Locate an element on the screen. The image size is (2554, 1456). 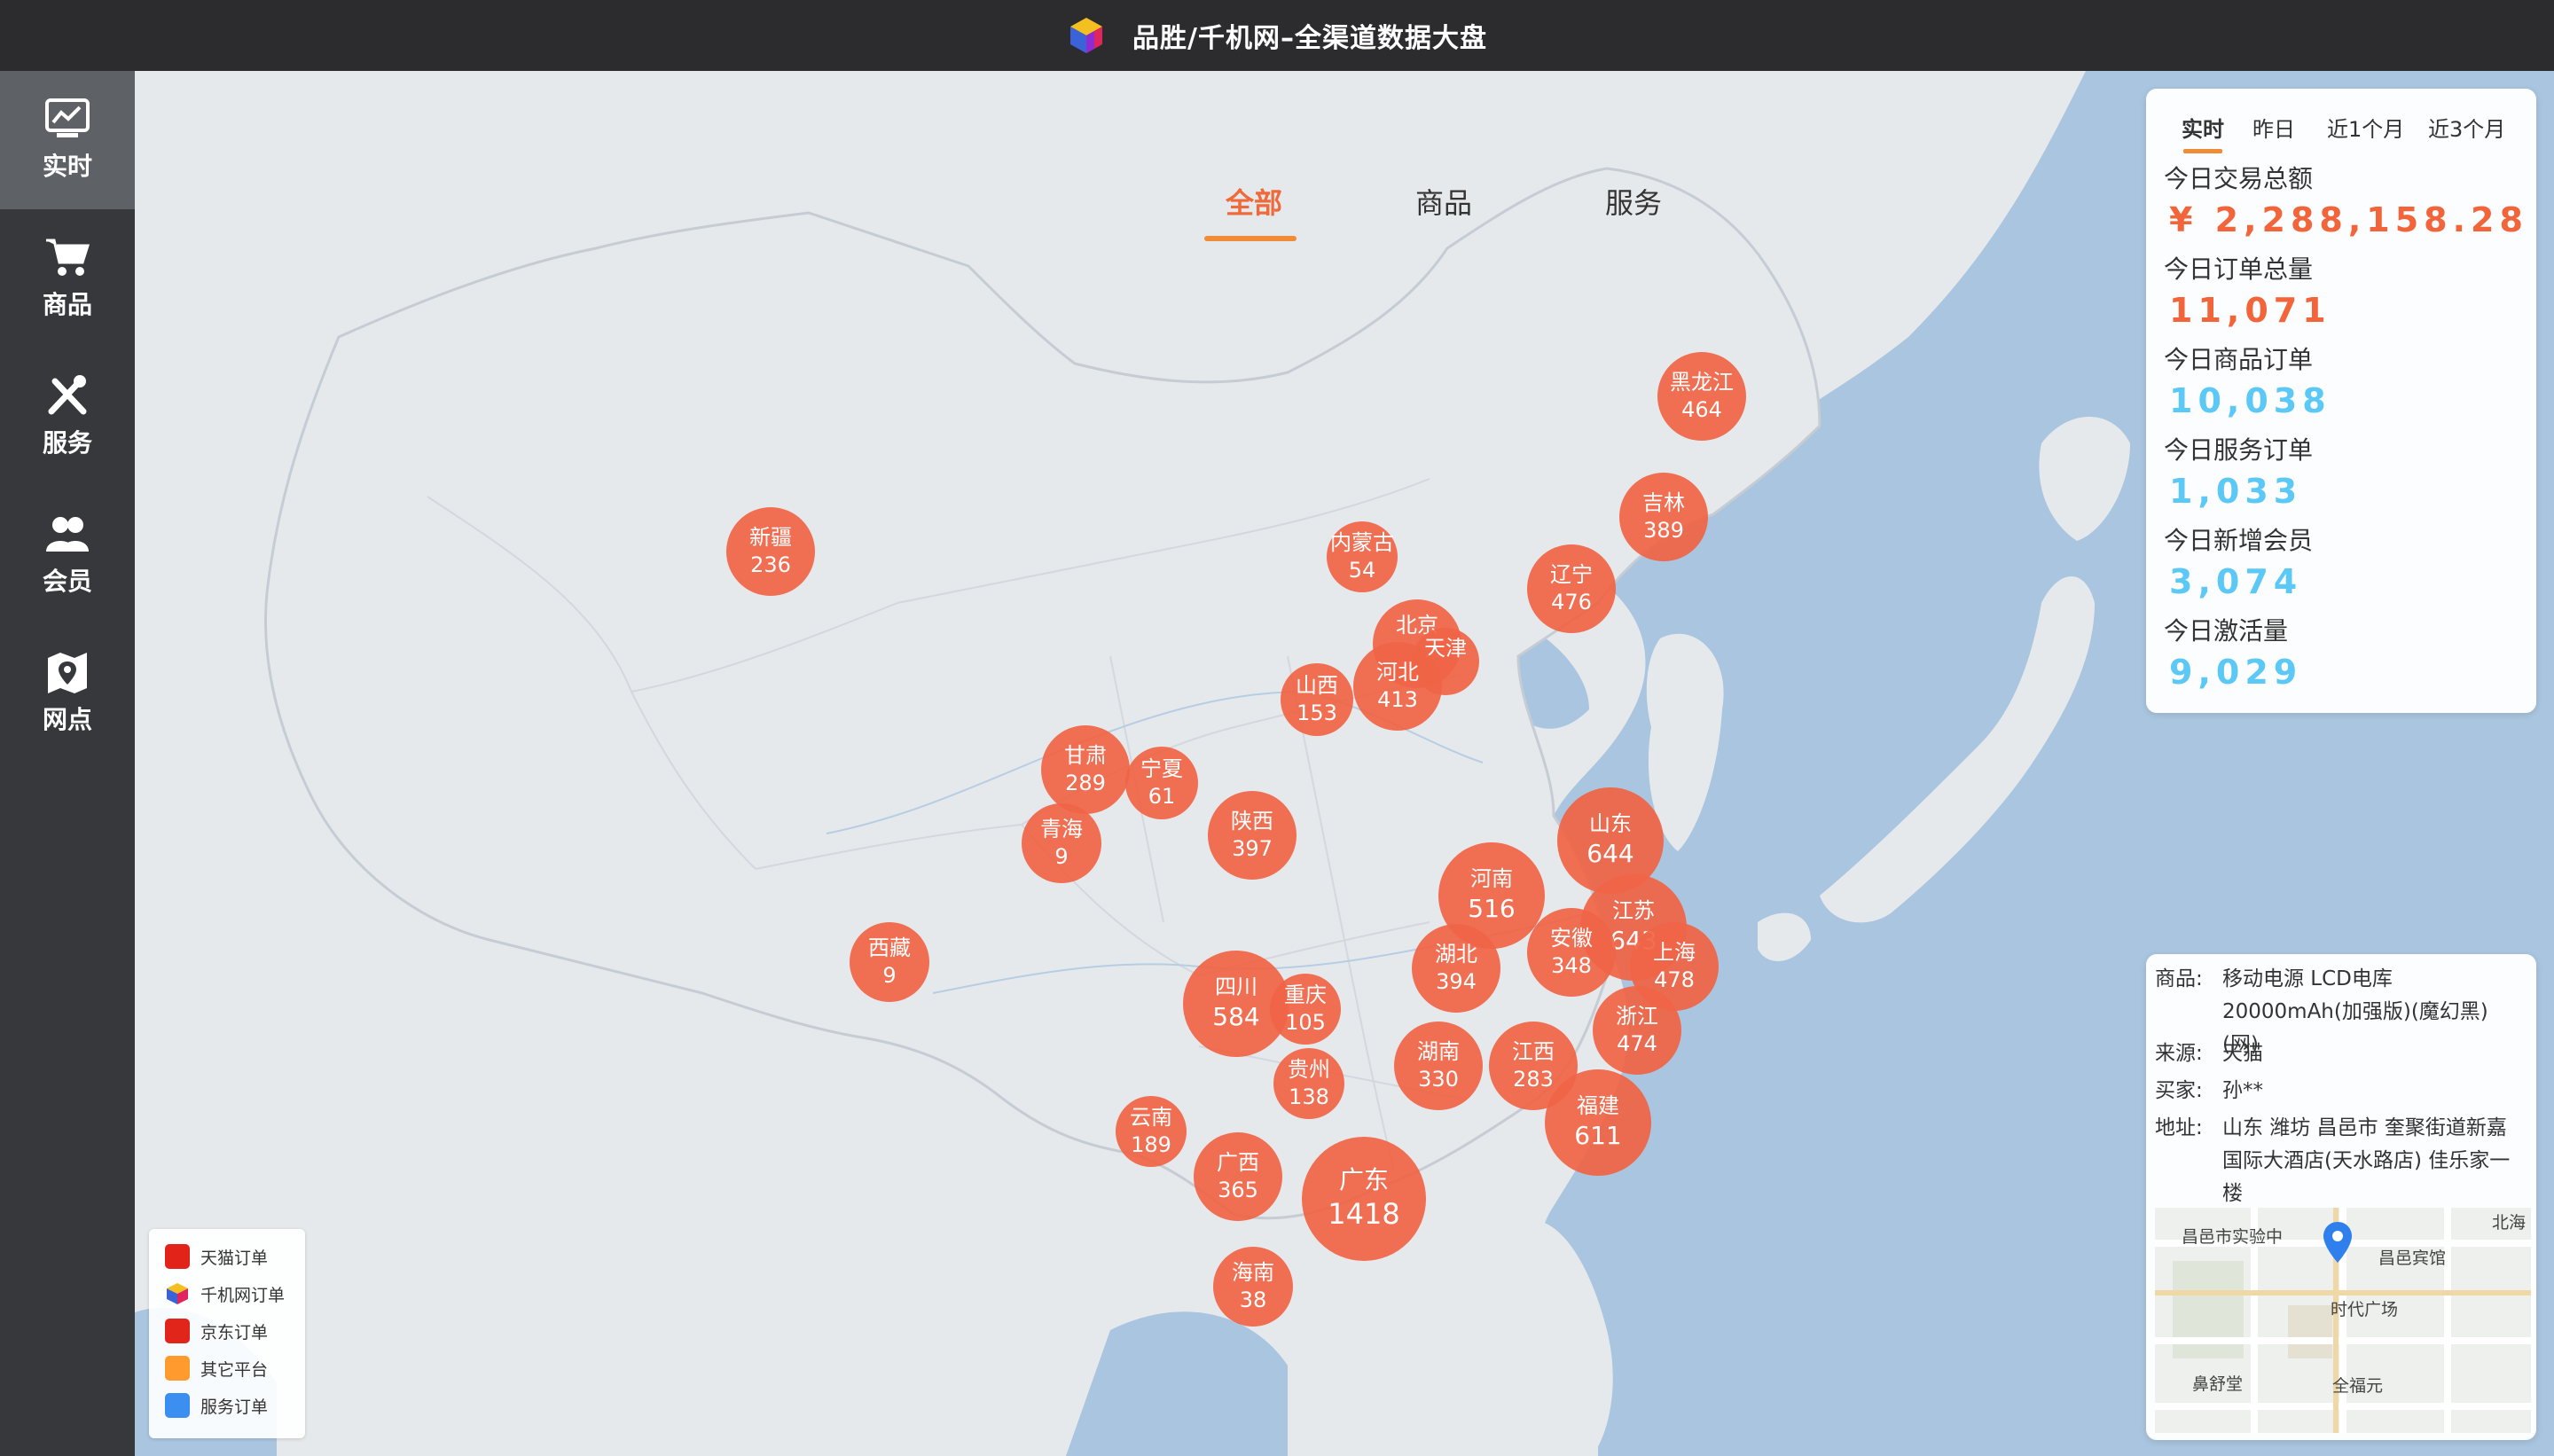
province-name: 新疆 is located at coordinates (770, 537).